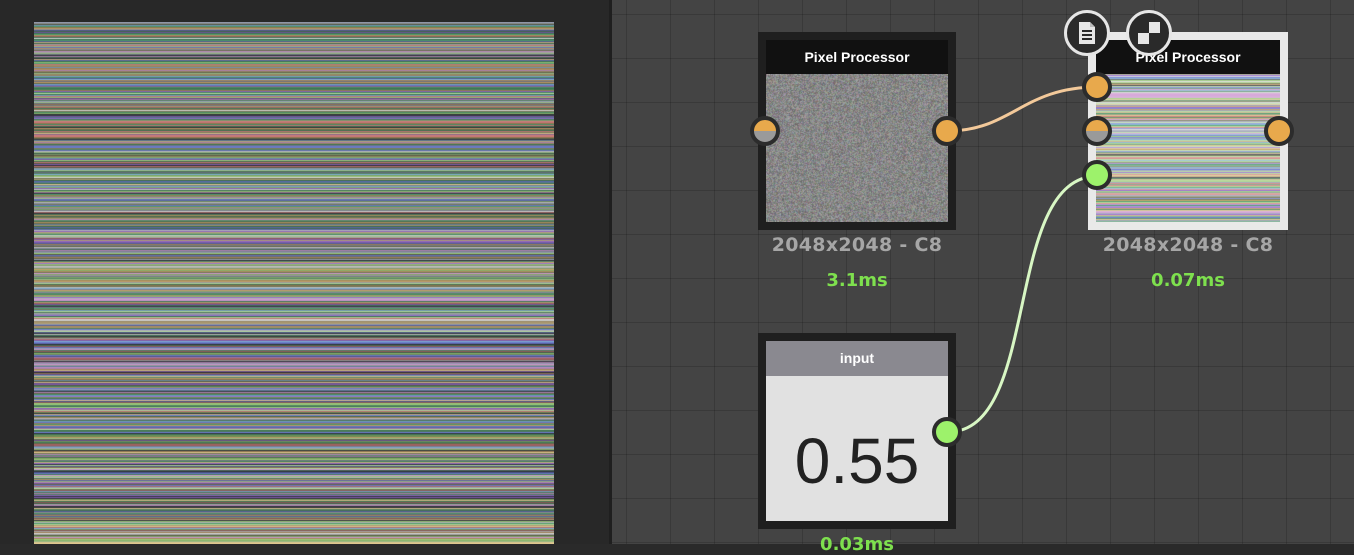 The width and height of the screenshot is (1354, 555). I want to click on document-icon, so click(1087, 33).